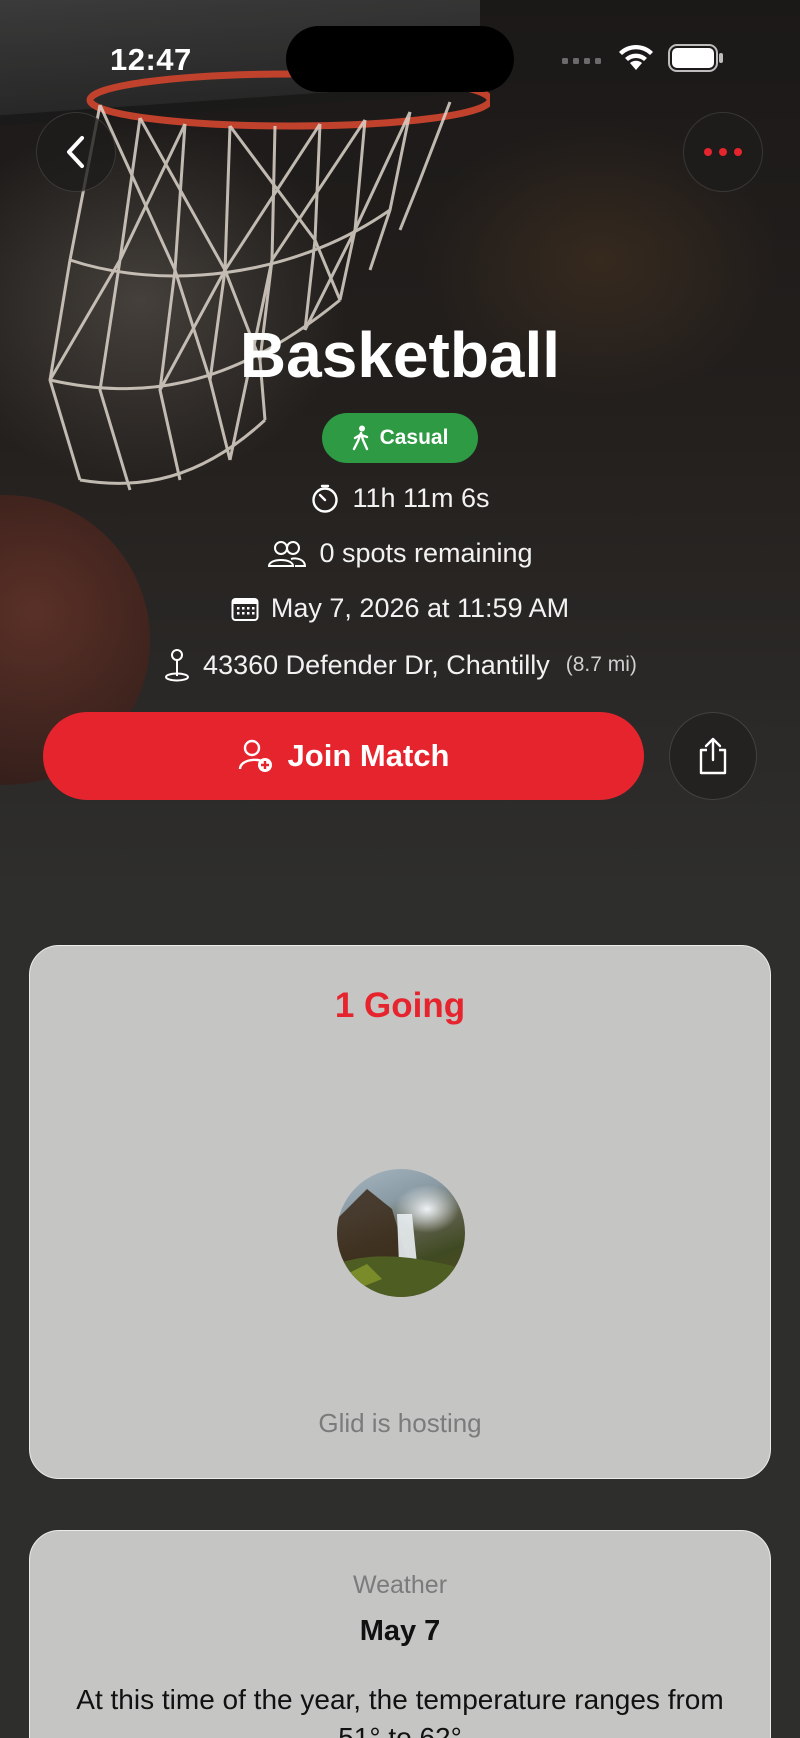 The height and width of the screenshot is (1738, 800). What do you see at coordinates (151, 59) in the screenshot?
I see `status-time: 12:47` at bounding box center [151, 59].